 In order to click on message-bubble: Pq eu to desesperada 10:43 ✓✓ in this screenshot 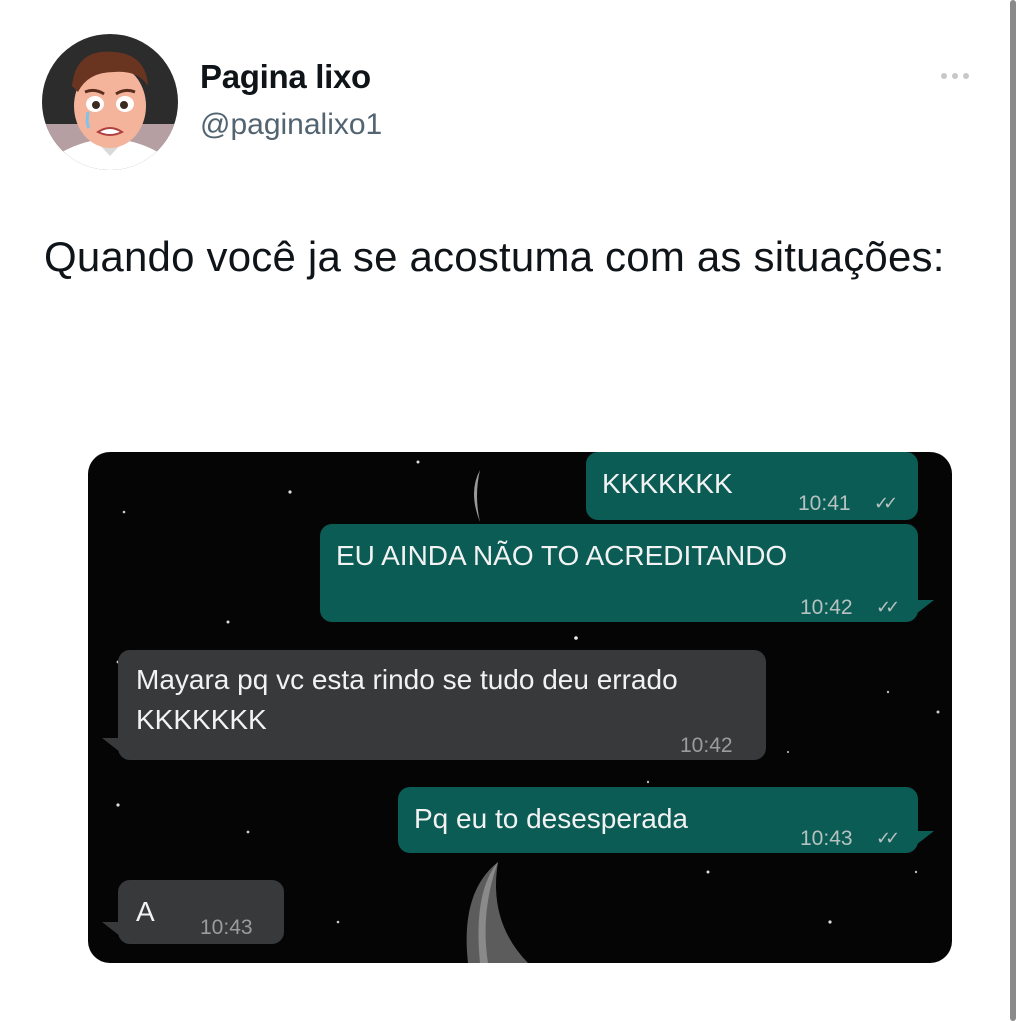, I will do `click(658, 820)`.